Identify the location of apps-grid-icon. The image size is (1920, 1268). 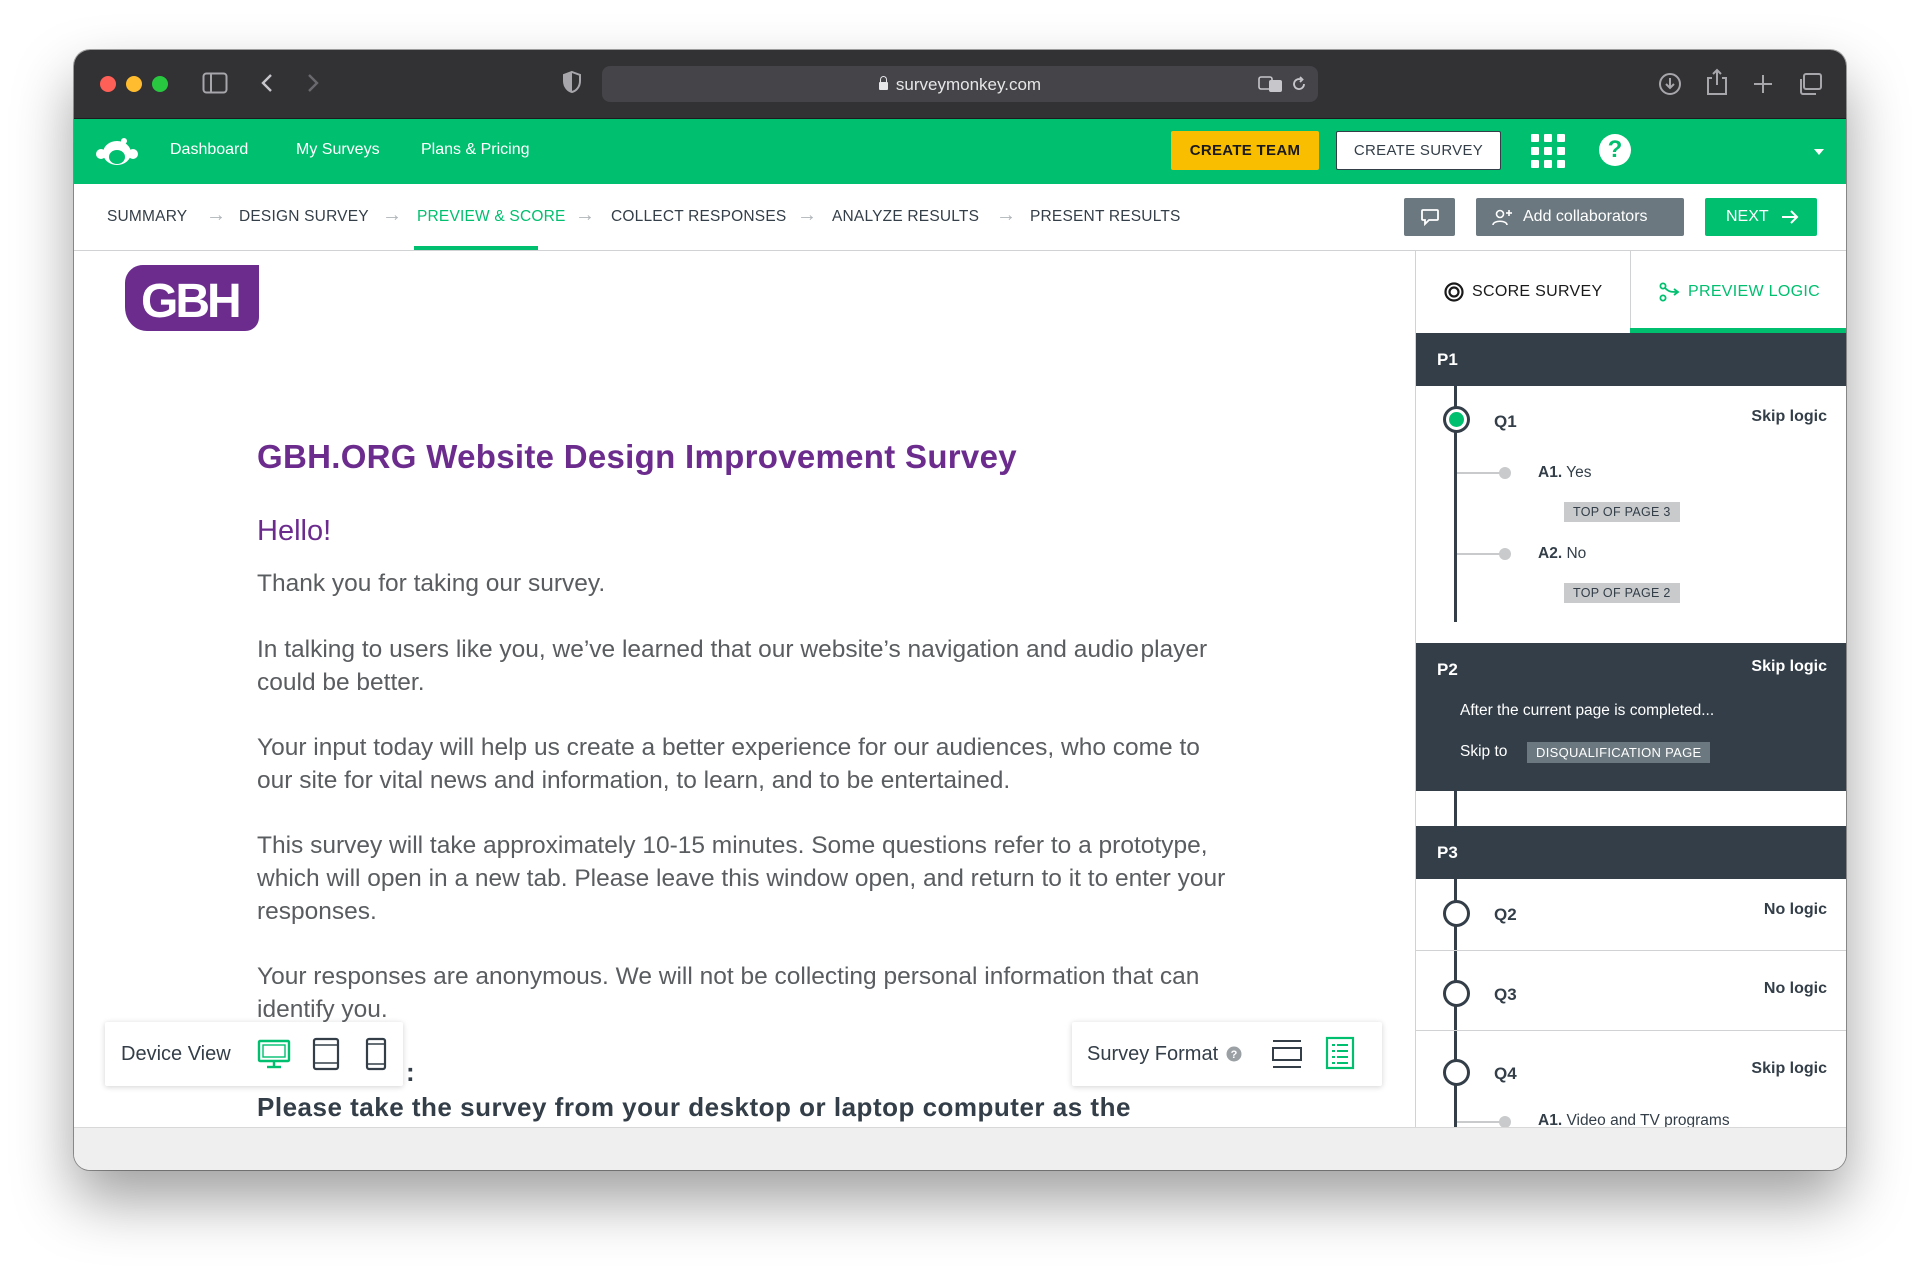
(1548, 151).